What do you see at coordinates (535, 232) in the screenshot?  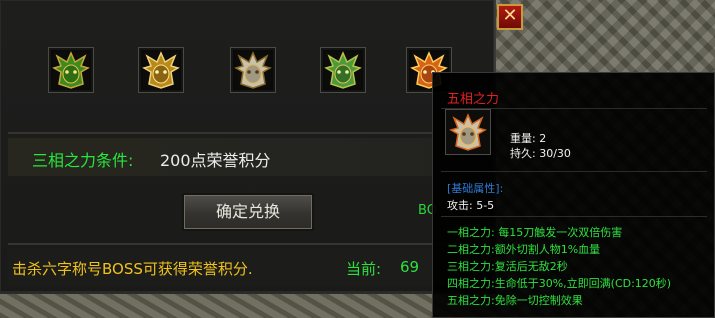 I see `tooltip-effect-line: 一相之力: 每15刀触发一次双倍伤害` at bounding box center [535, 232].